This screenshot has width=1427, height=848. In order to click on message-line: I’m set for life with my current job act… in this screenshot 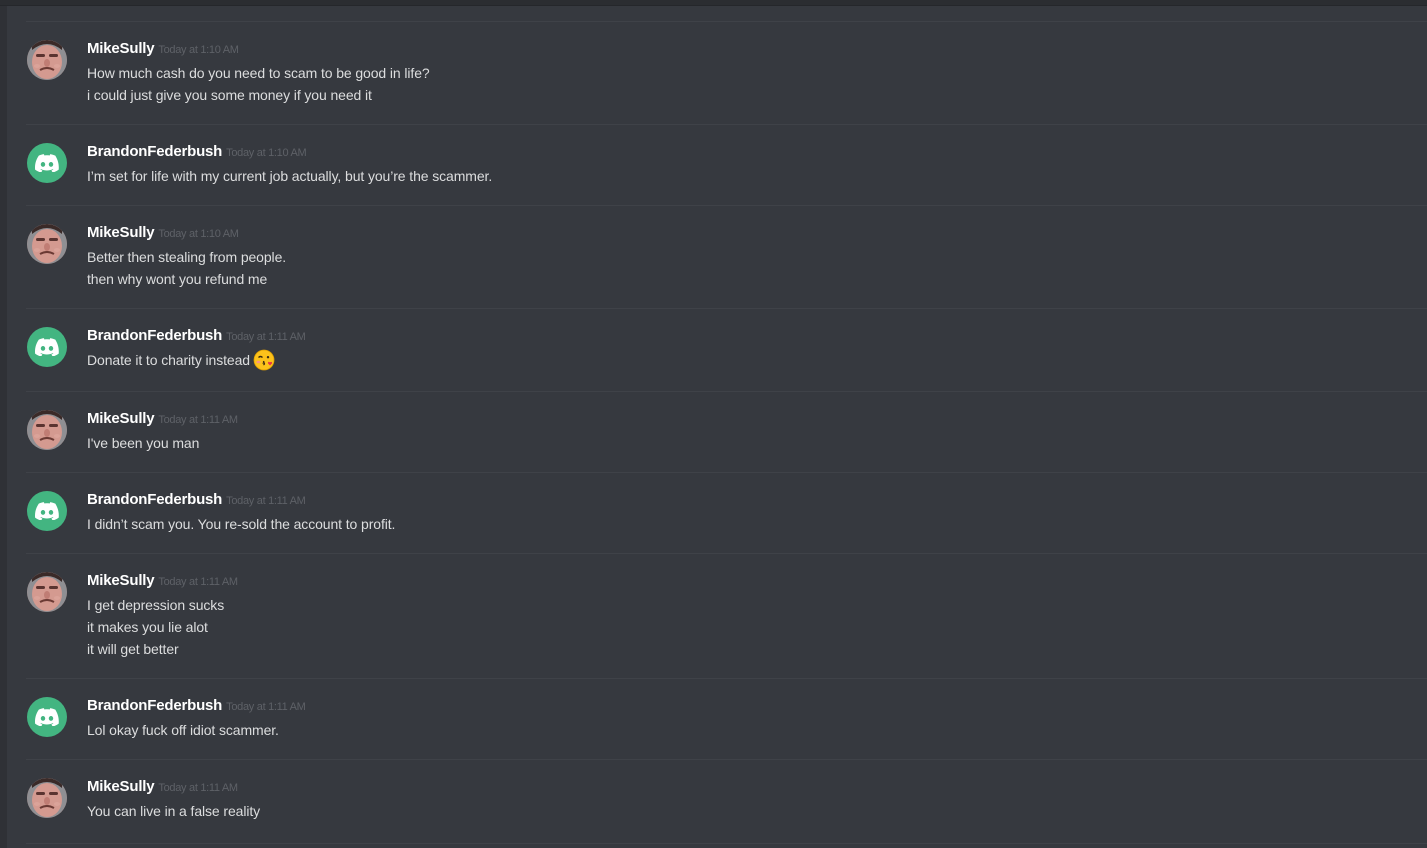, I will do `click(289, 176)`.